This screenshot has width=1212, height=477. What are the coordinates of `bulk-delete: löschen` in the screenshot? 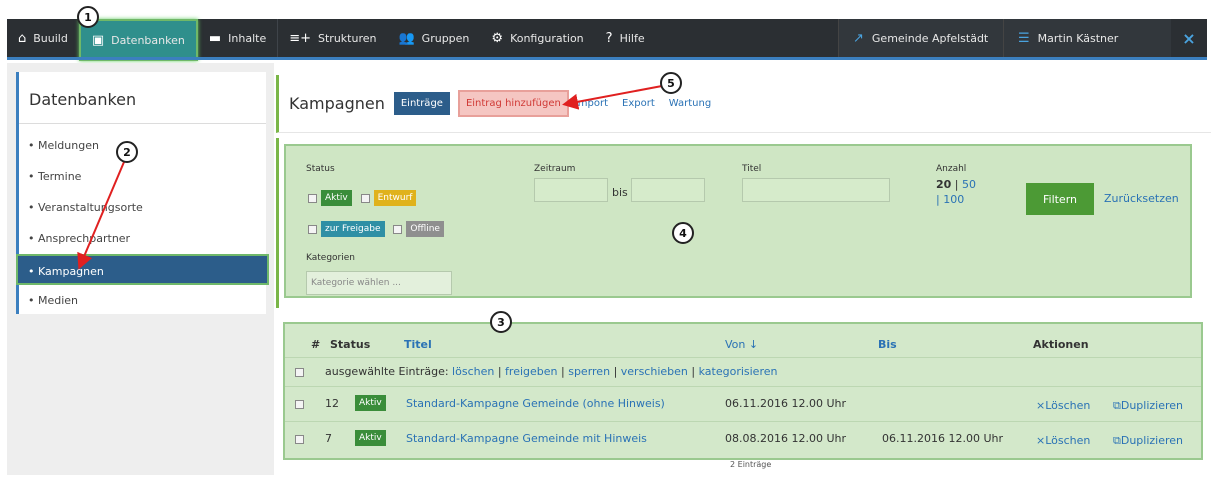 It's located at (473, 371).